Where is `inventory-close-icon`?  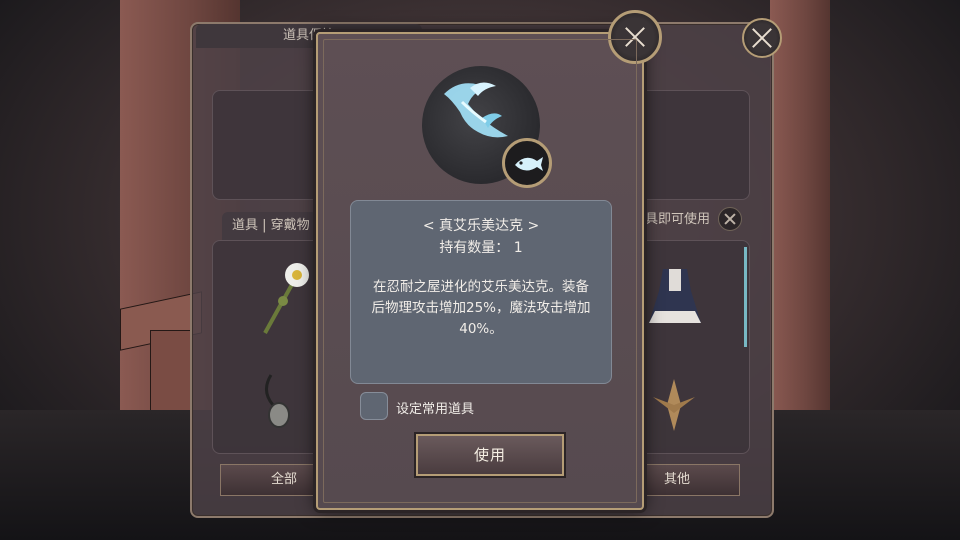
inventory-close-icon is located at coordinates (762, 38).